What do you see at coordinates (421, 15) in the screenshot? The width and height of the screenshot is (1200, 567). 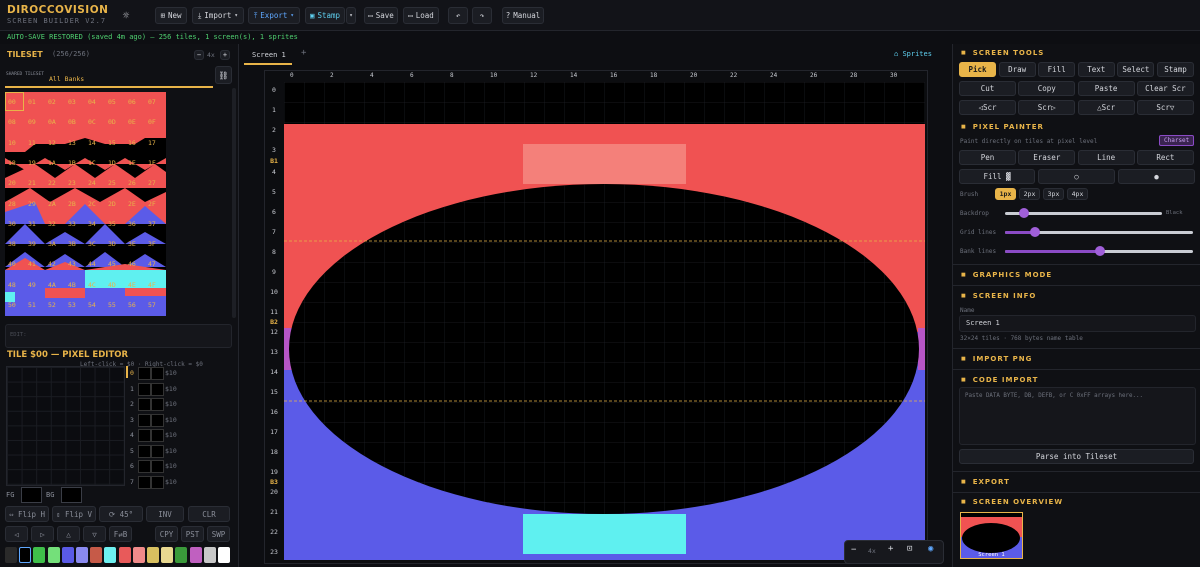 I see `load-button: ▭ Load` at bounding box center [421, 15].